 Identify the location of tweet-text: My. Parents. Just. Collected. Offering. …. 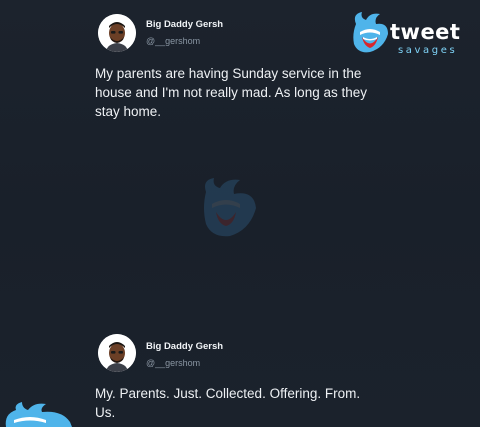
(228, 403).